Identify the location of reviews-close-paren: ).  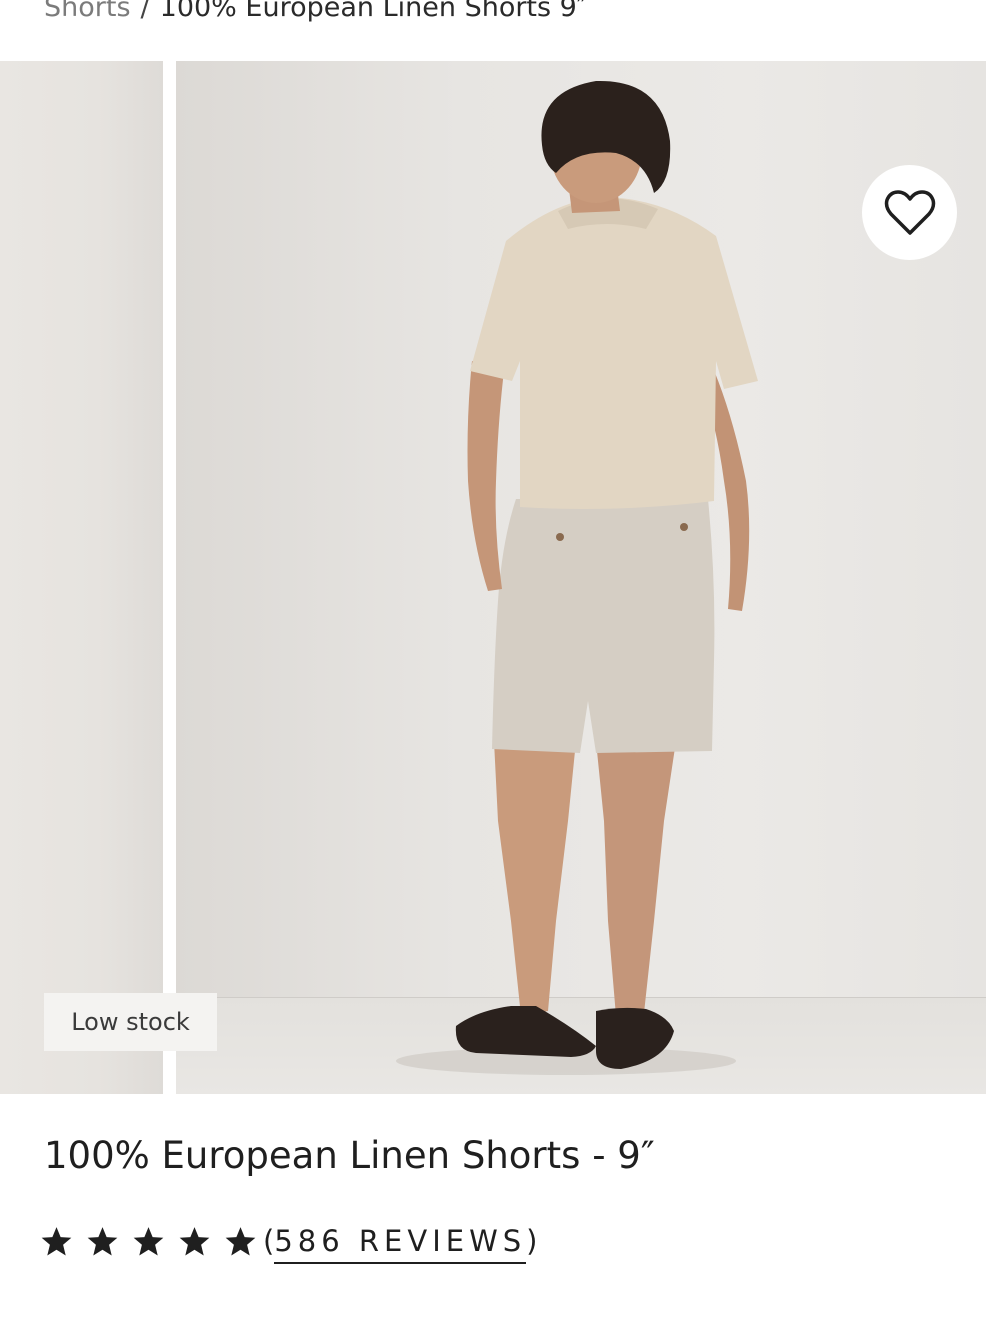
(532, 1241).